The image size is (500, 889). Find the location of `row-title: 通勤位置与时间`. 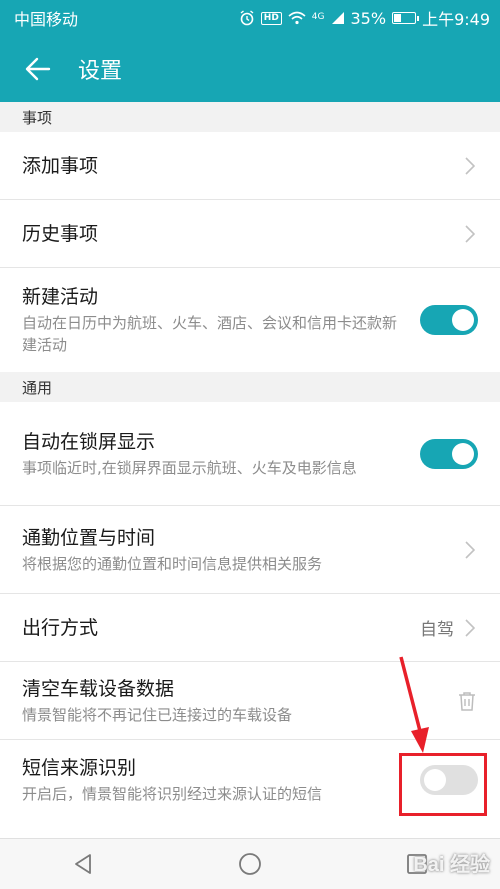

row-title: 通勤位置与时间 is located at coordinates (89, 537).